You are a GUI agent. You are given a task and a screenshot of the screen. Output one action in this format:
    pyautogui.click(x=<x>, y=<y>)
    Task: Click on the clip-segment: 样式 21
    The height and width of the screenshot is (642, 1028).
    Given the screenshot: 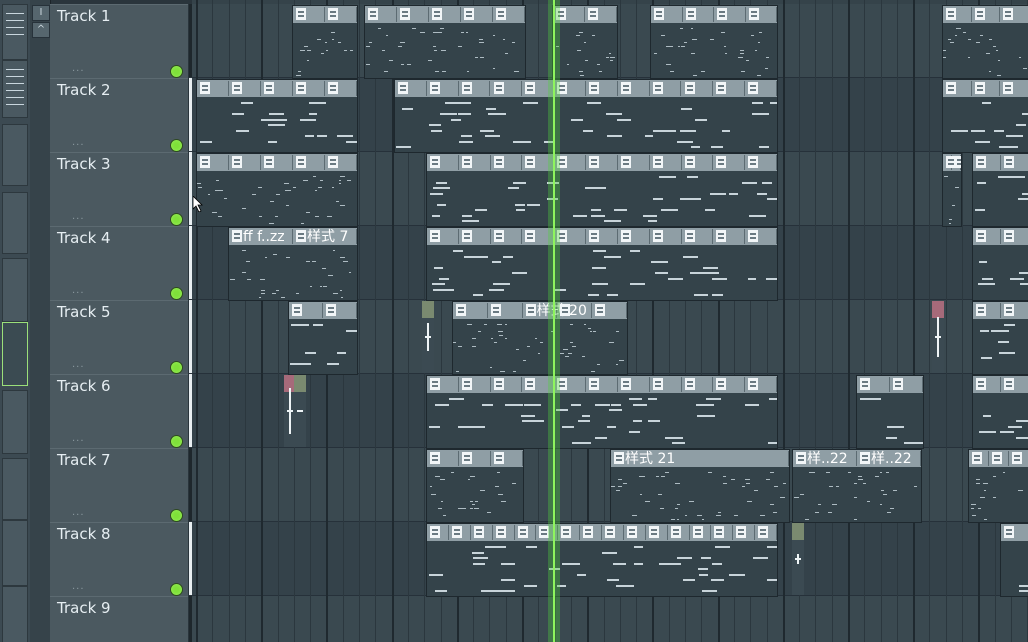 What is the action you would take?
    pyautogui.click(x=700, y=459)
    